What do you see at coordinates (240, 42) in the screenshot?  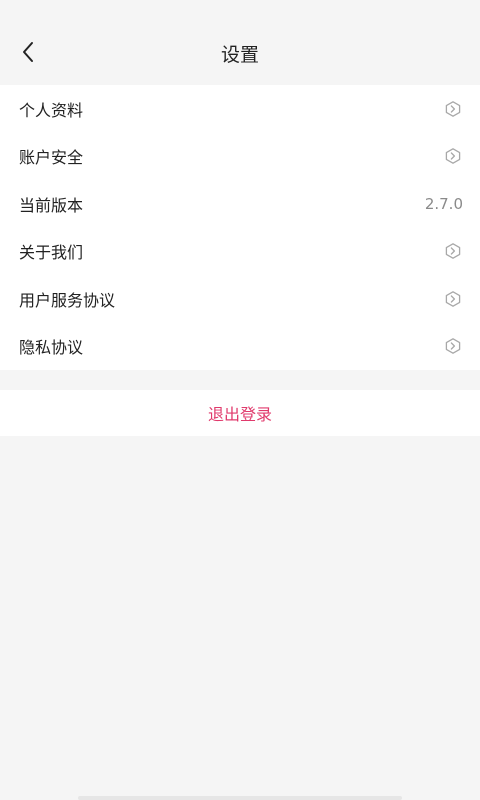 I see `top-bar: 设置` at bounding box center [240, 42].